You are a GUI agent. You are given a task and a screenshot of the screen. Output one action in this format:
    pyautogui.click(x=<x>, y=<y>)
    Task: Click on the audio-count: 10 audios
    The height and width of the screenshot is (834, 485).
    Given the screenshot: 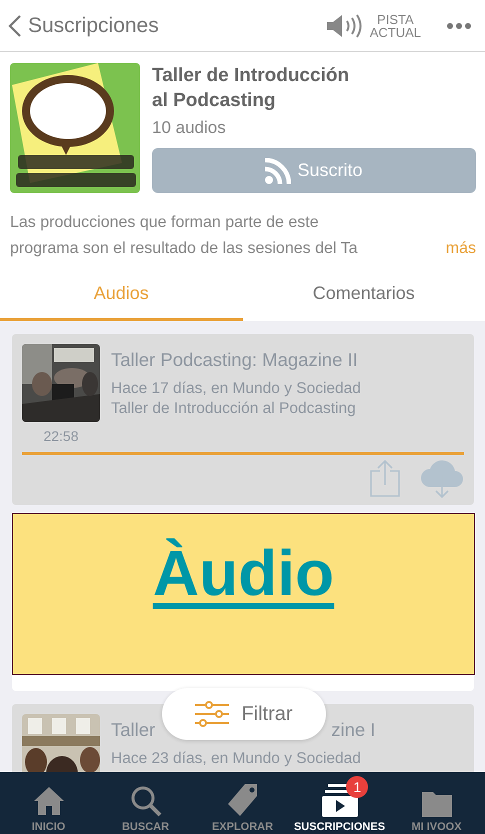 What is the action you would take?
    pyautogui.click(x=189, y=128)
    